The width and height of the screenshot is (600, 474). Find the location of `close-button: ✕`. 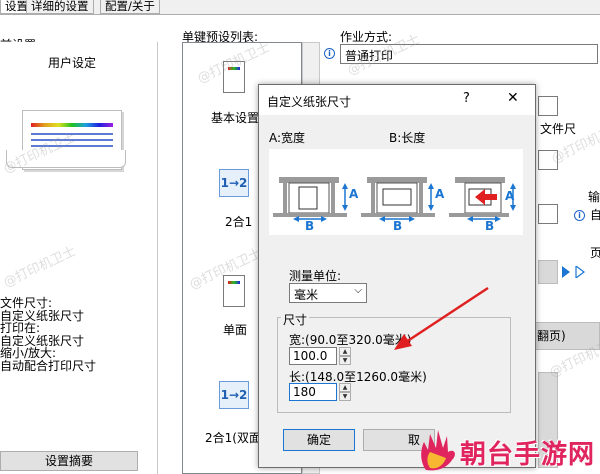

close-button: ✕ is located at coordinates (513, 98).